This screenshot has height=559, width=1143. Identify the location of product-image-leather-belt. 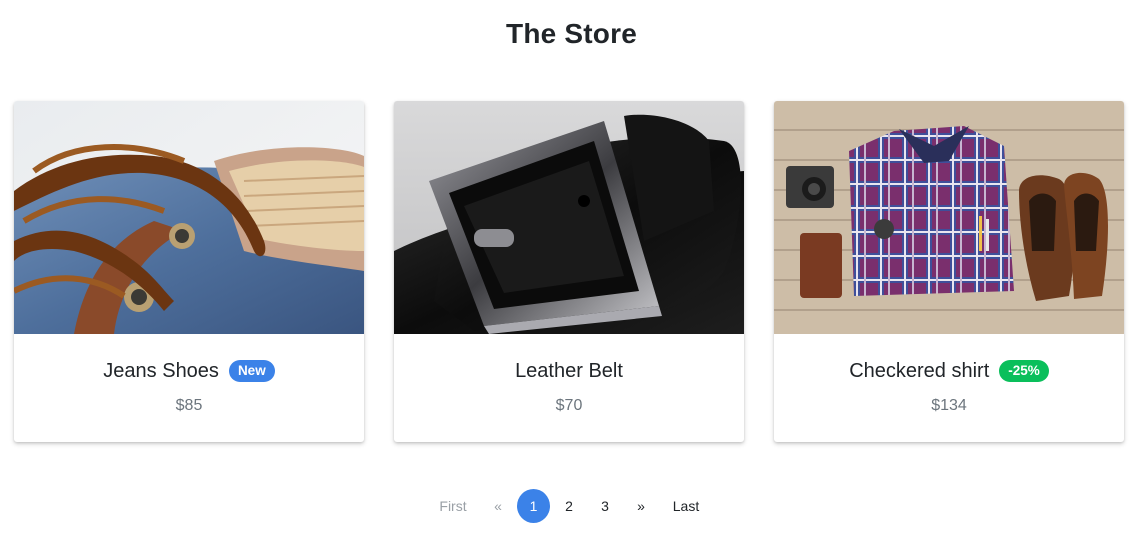
(569, 217).